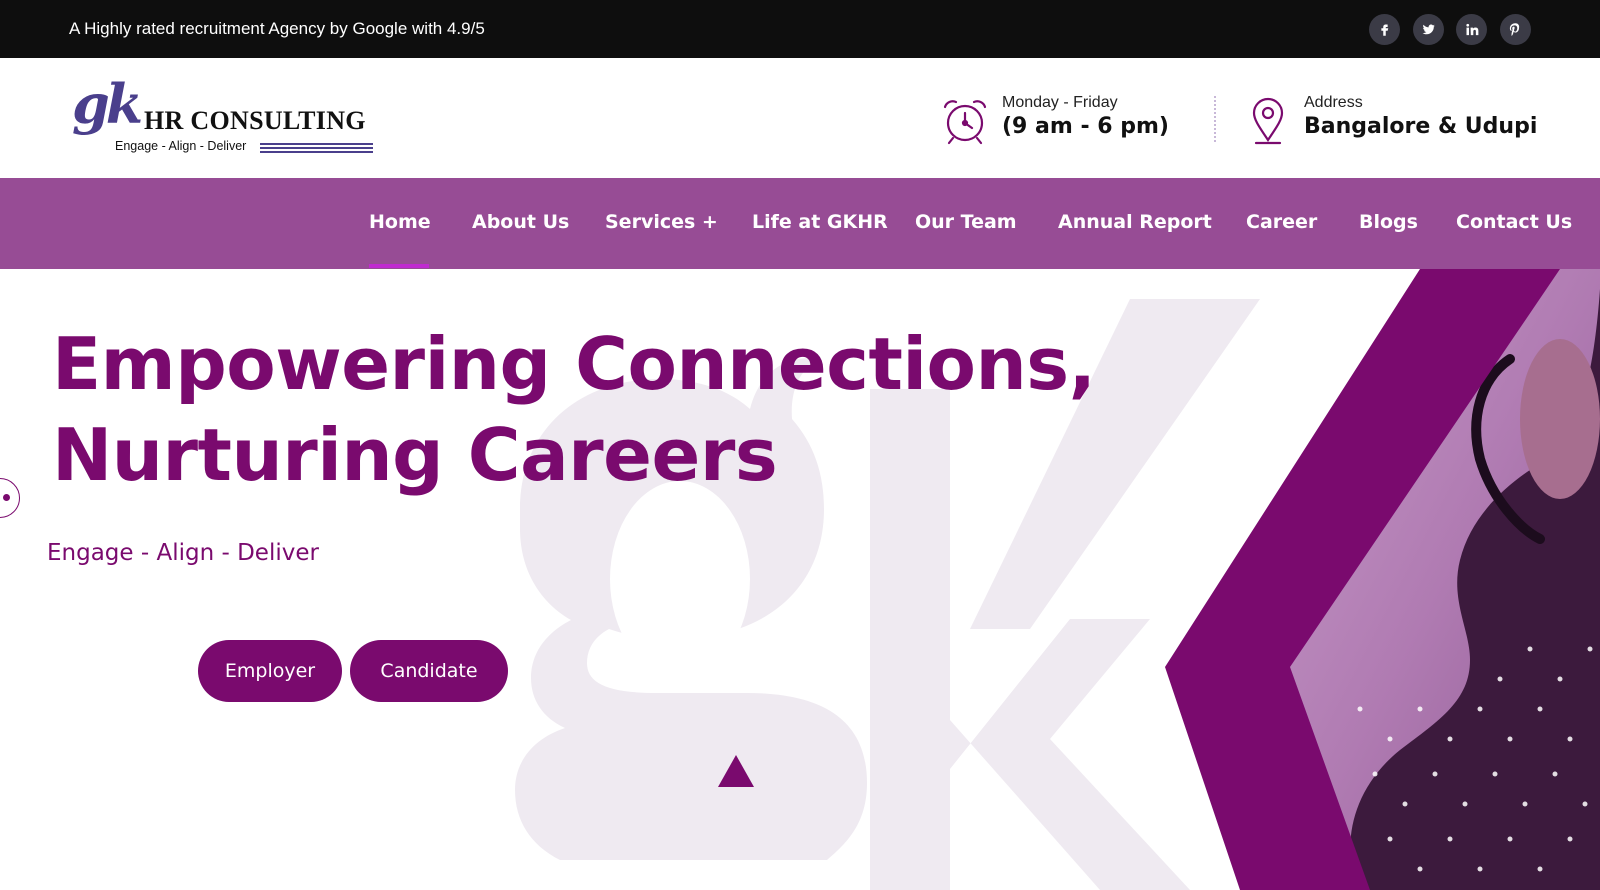  What do you see at coordinates (1515, 29) in the screenshot?
I see `pinterest-icon` at bounding box center [1515, 29].